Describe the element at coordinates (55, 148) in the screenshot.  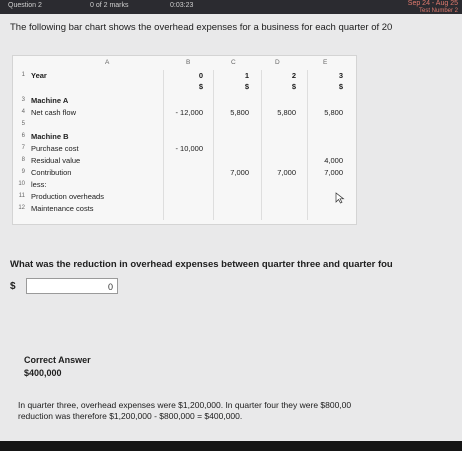
I see `row-label: Purchase cost` at that location.